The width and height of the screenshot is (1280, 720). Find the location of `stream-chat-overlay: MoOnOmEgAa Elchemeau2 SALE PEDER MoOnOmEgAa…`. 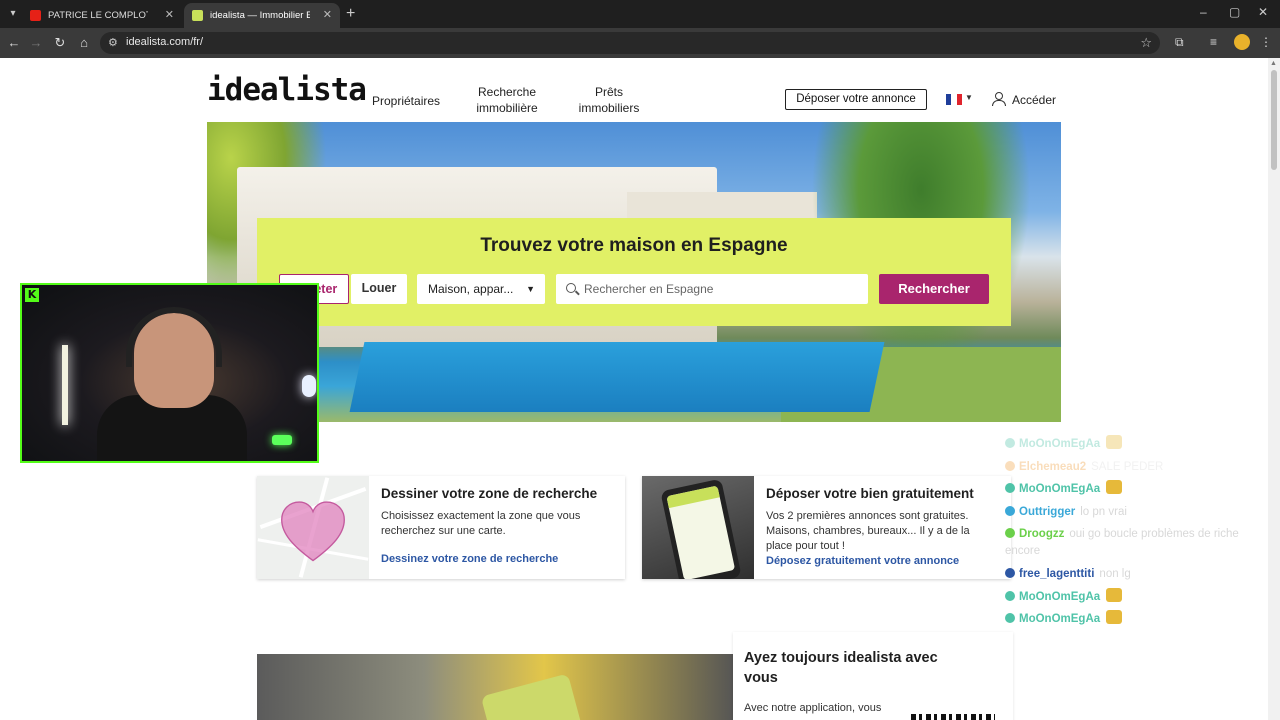

stream-chat-overlay: MoOnOmEgAa Elchemeau2 SALE PEDER MoOnOmEgAa… is located at coordinates (1140, 532).